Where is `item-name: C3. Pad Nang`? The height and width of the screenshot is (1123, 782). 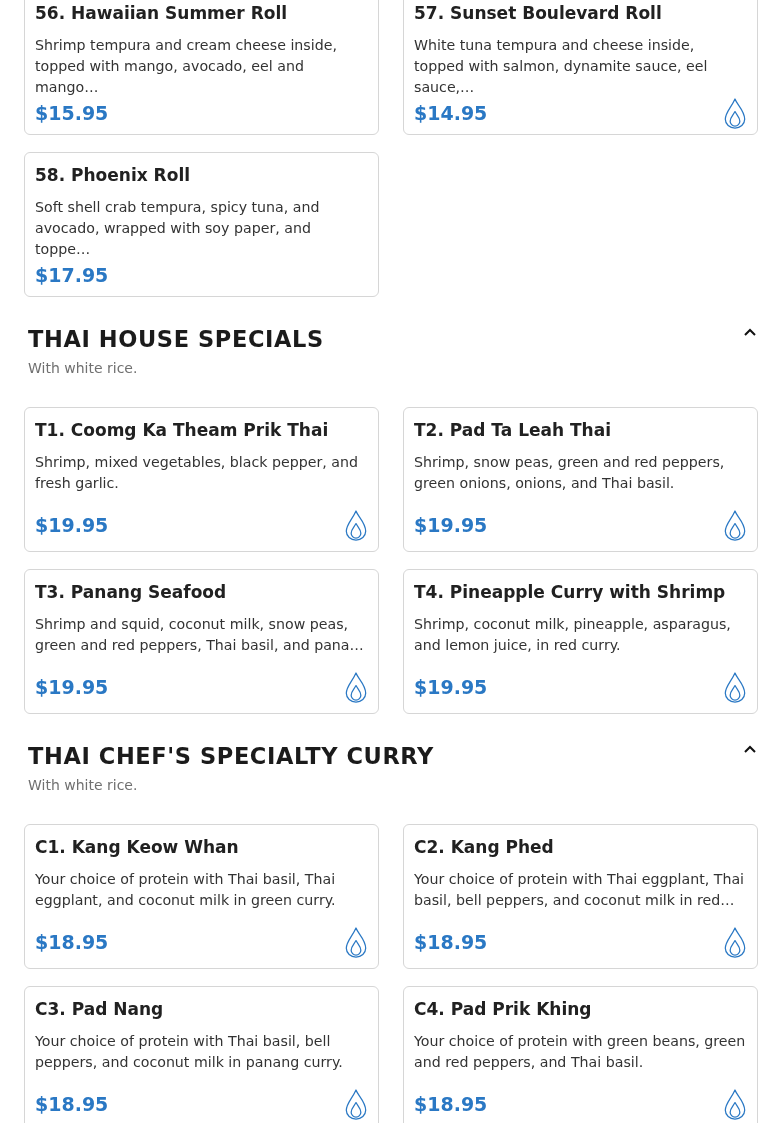 item-name: C3. Pad Nang is located at coordinates (100, 1009).